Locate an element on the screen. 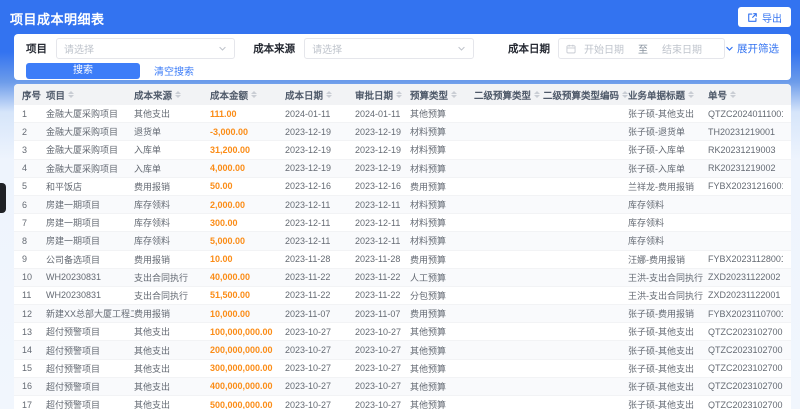 The width and height of the screenshot is (800, 409). cell-cost-amount: 51,500.00 is located at coordinates (230, 295).